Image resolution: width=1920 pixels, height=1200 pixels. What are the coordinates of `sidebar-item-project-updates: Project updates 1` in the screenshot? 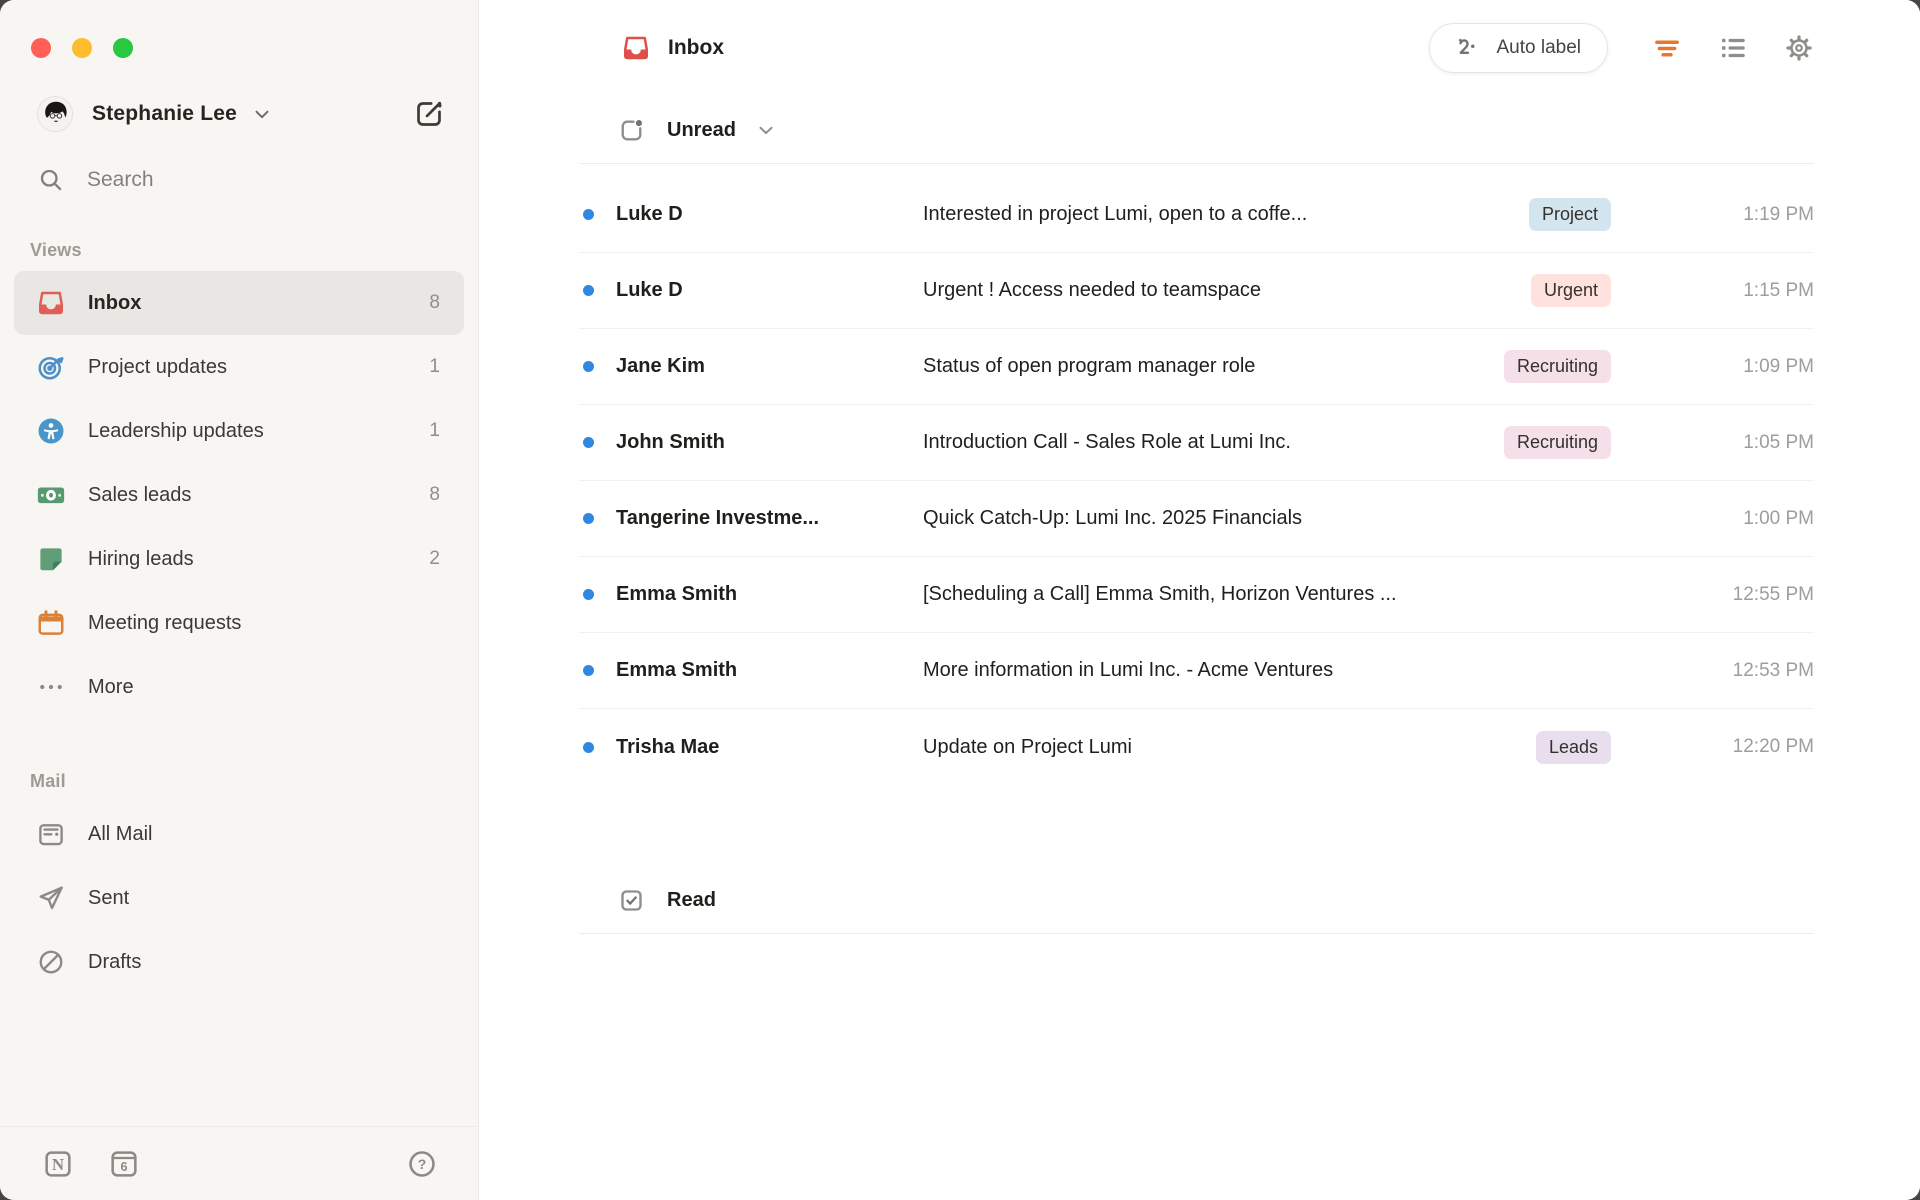 It's located at (239, 367).